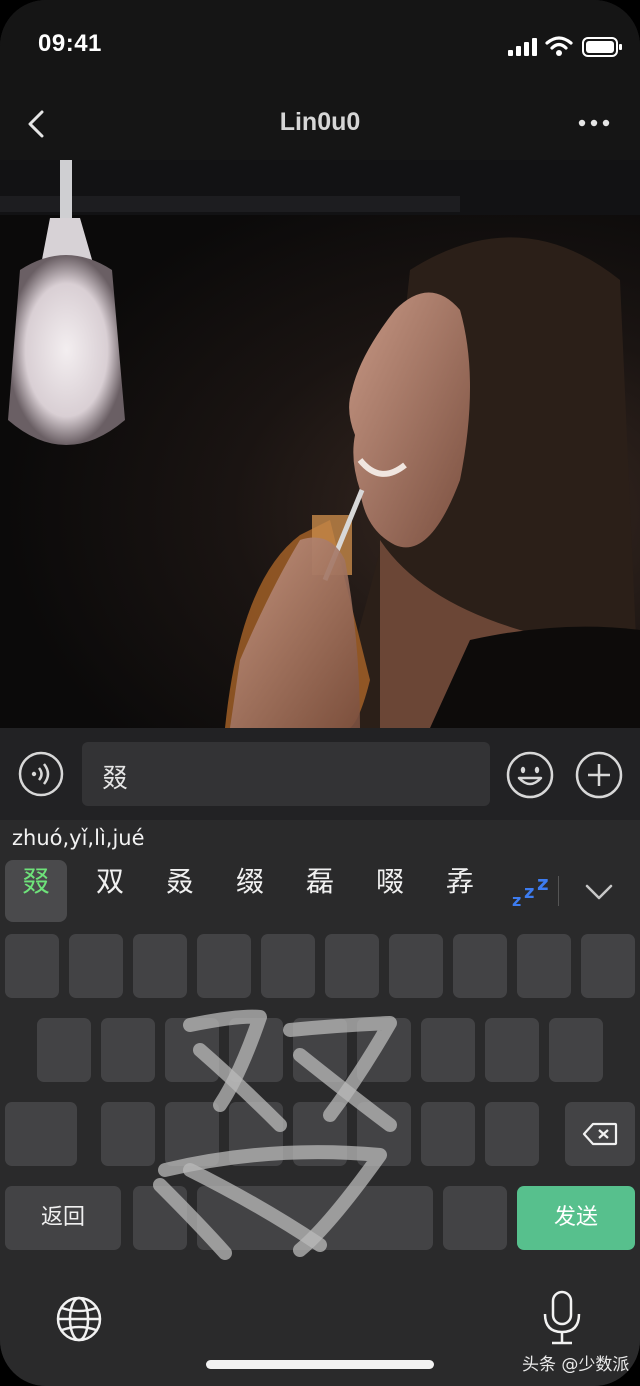 The image size is (640, 1386). I want to click on watermark: 头条 @少数派, so click(576, 1365).